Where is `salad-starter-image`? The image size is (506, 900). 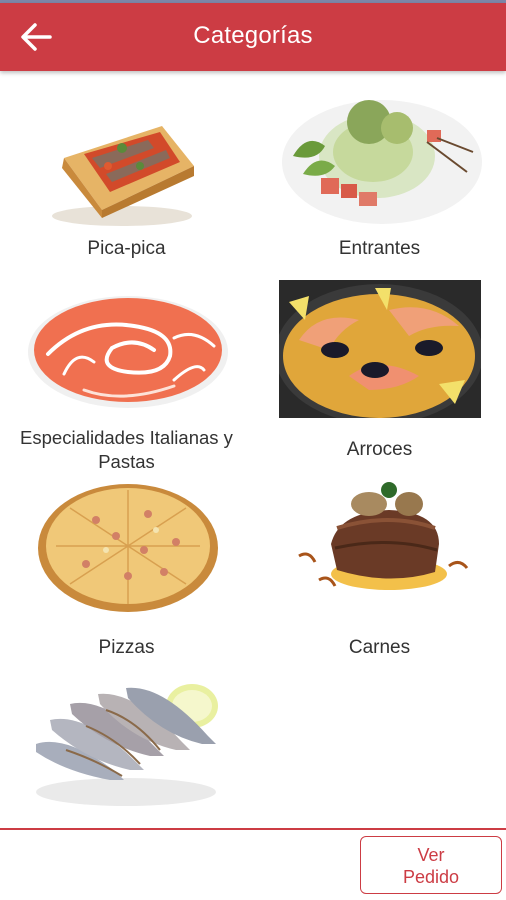 salad-starter-image is located at coordinates (382, 162).